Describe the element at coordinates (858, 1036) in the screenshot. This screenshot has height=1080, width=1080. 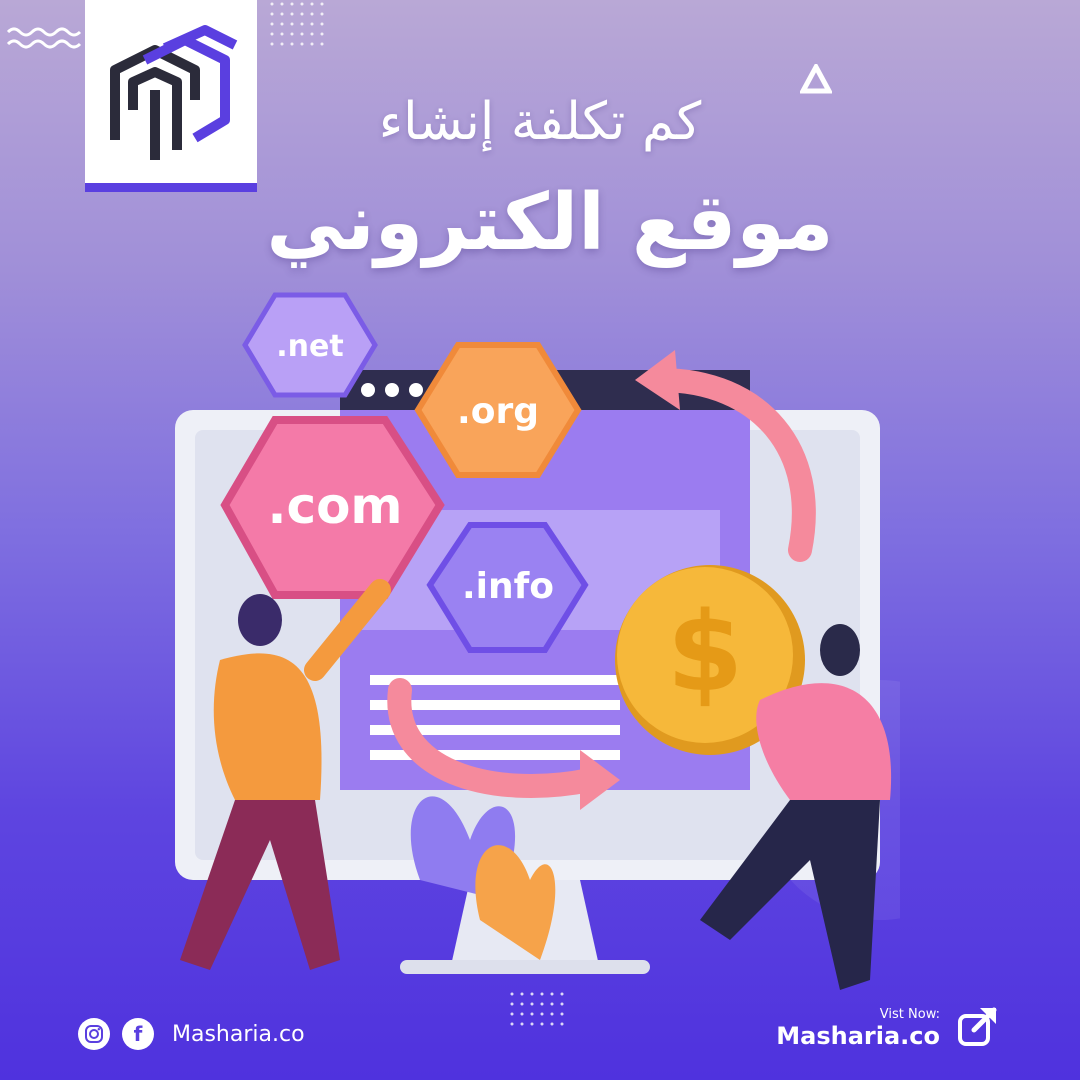
I see `brand-link: Masharia.co` at that location.